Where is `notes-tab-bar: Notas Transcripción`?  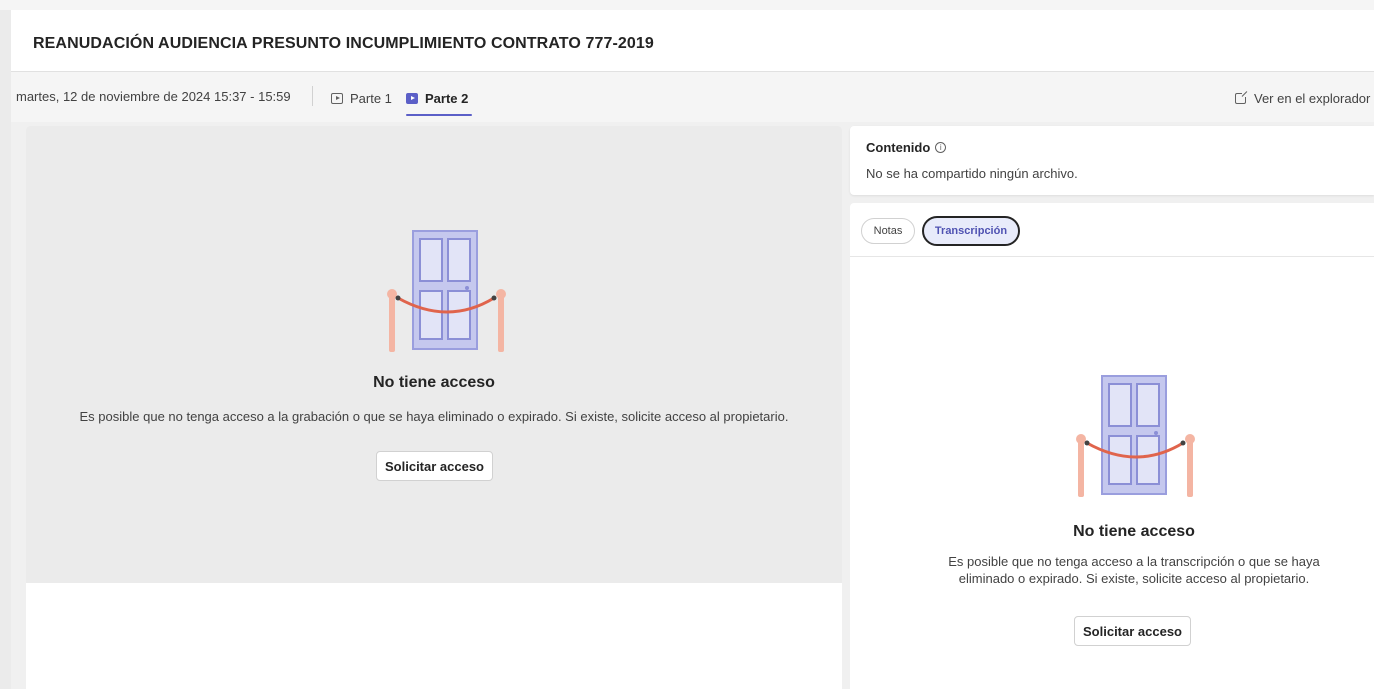
notes-tab-bar: Notas Transcripción is located at coordinates (1112, 230).